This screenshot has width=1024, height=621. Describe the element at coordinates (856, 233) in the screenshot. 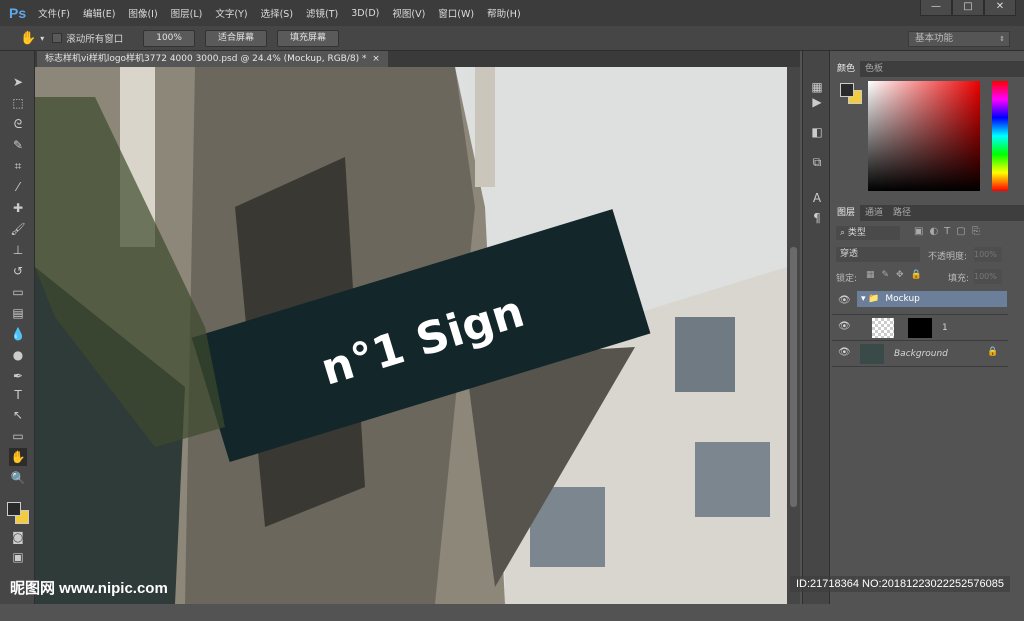

I see `layer-filter-label: 类型` at that location.